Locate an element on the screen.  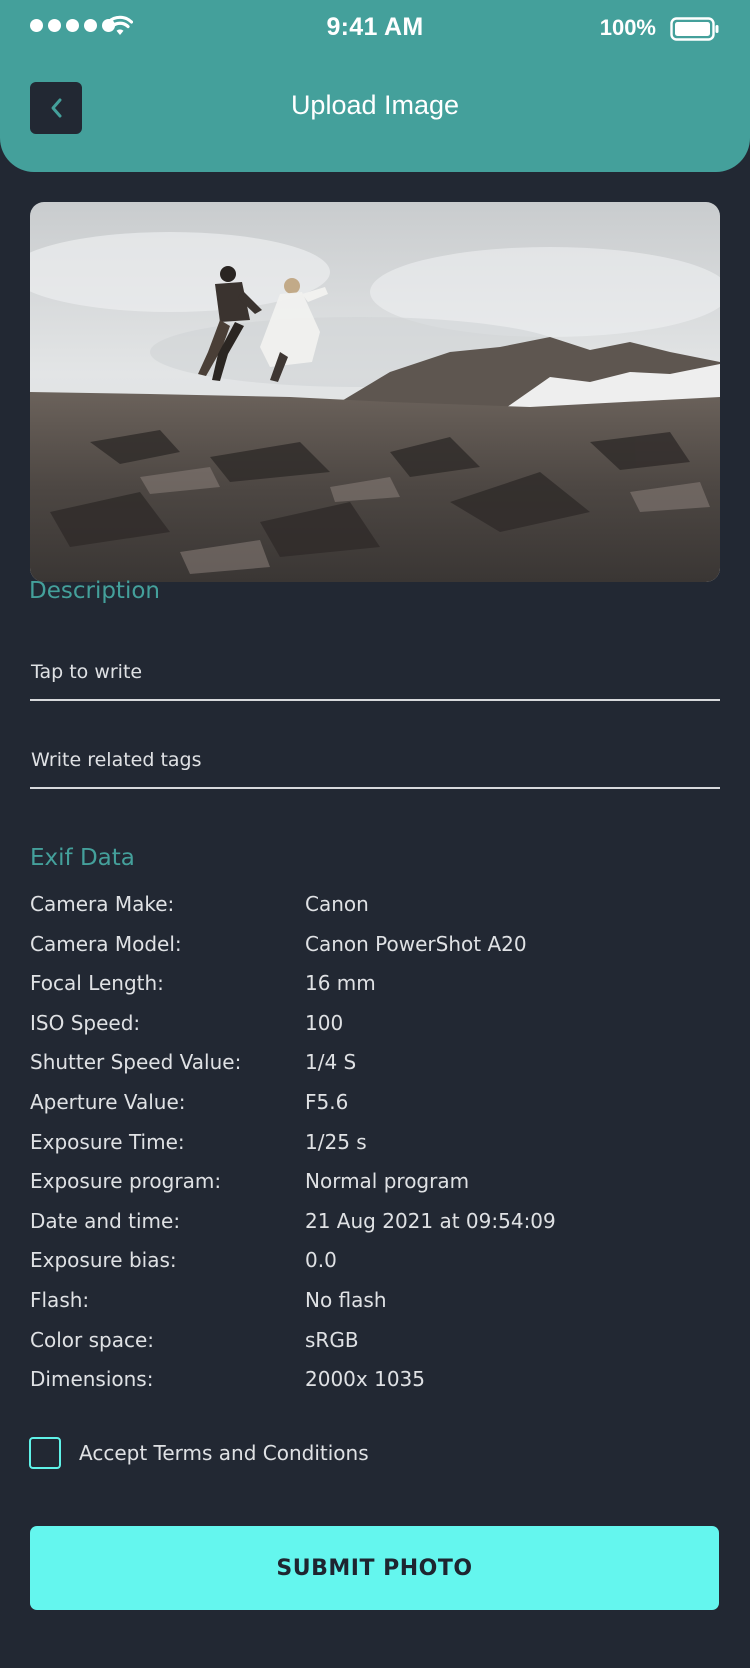
exif-value: sRGB is located at coordinates (332, 1339).